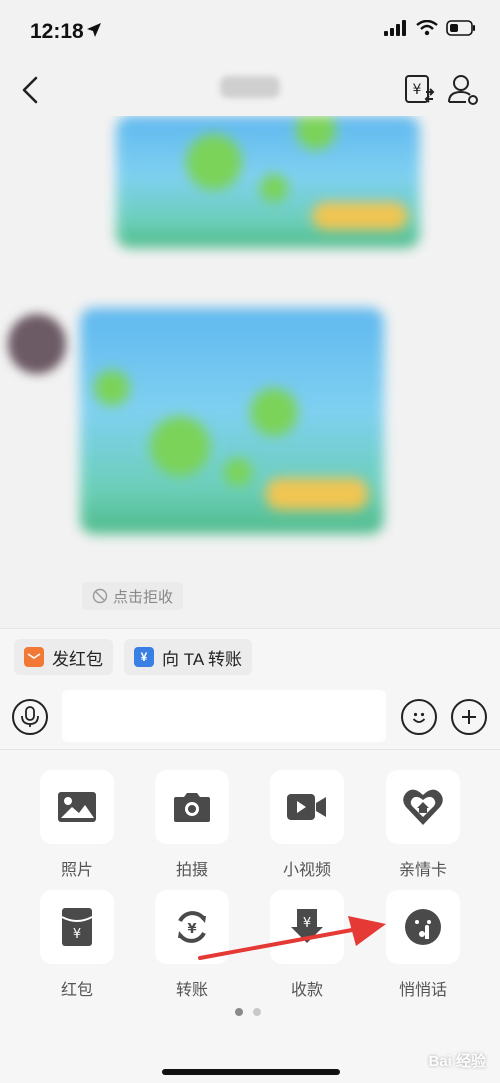 Image resolution: width=500 pixels, height=1083 pixels. I want to click on voice-button, so click(30, 717).